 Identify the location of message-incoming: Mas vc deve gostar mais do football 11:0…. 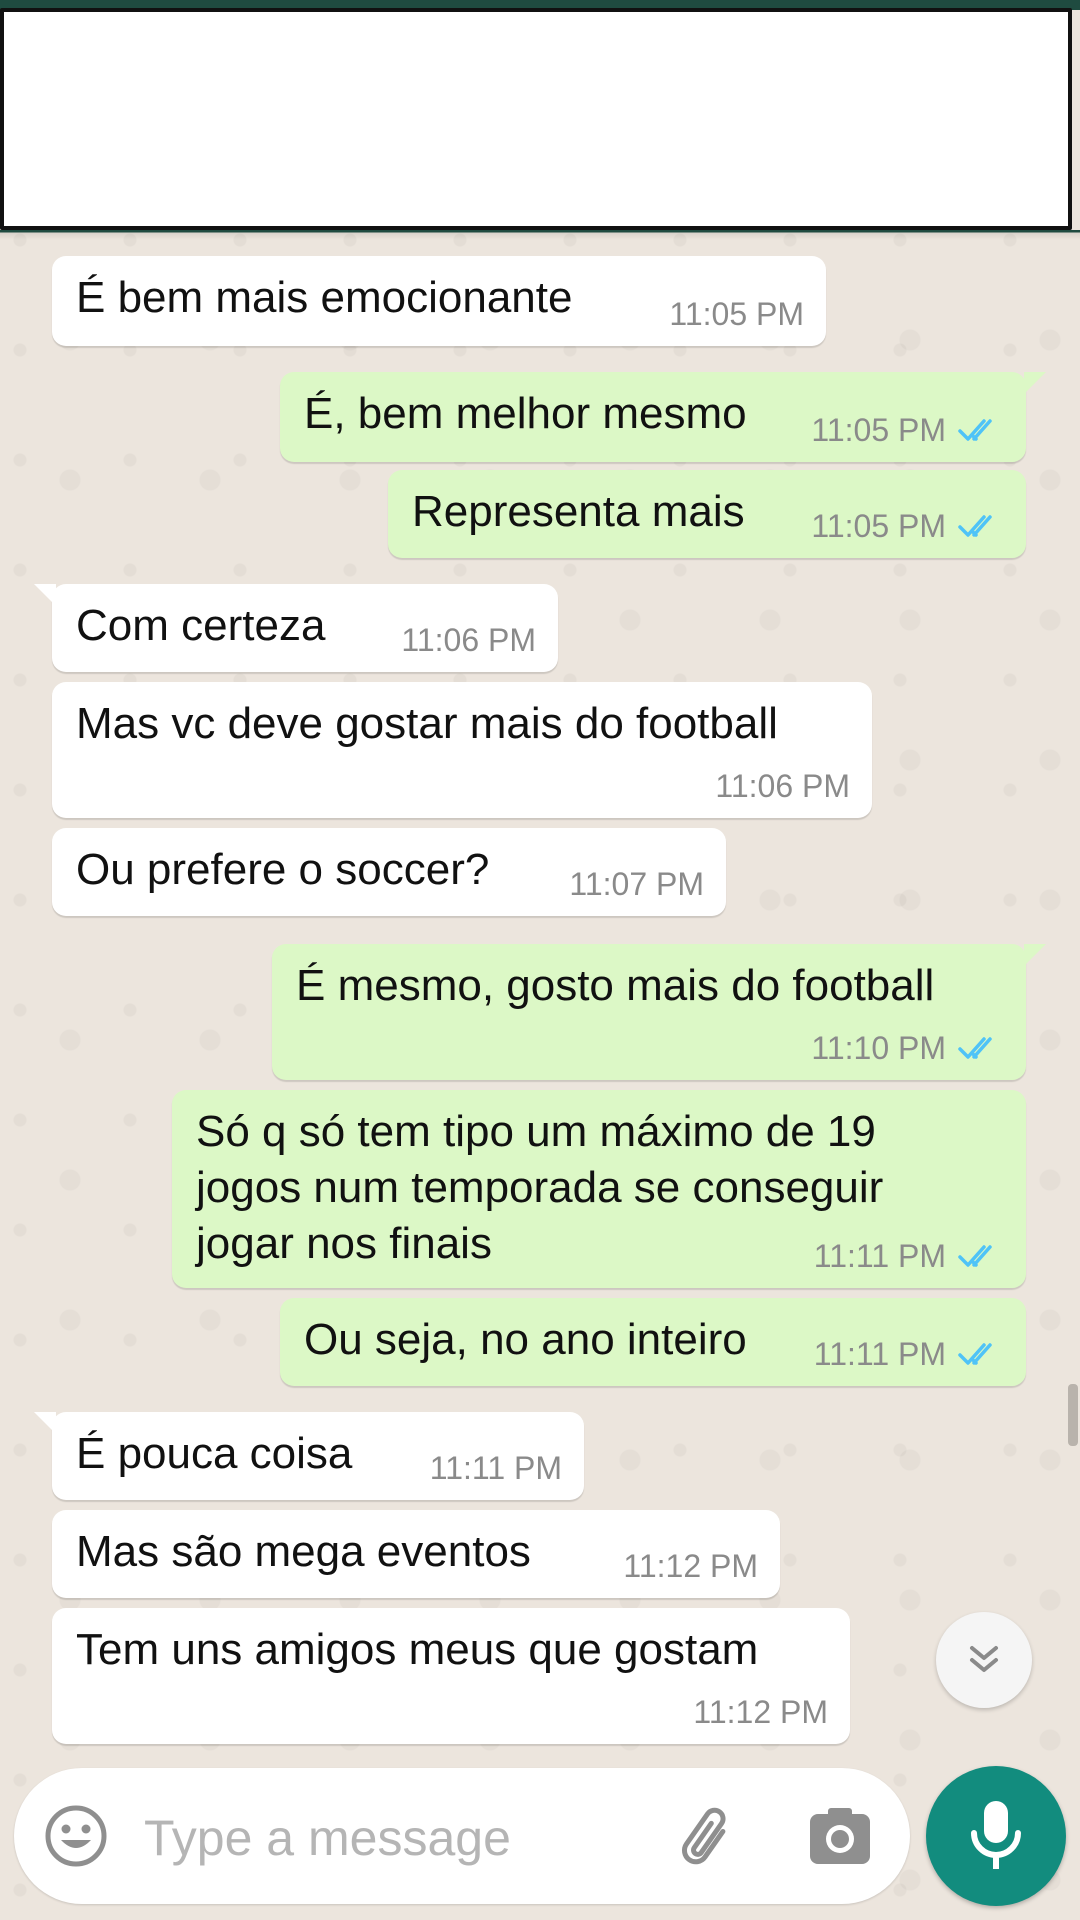
(462, 750).